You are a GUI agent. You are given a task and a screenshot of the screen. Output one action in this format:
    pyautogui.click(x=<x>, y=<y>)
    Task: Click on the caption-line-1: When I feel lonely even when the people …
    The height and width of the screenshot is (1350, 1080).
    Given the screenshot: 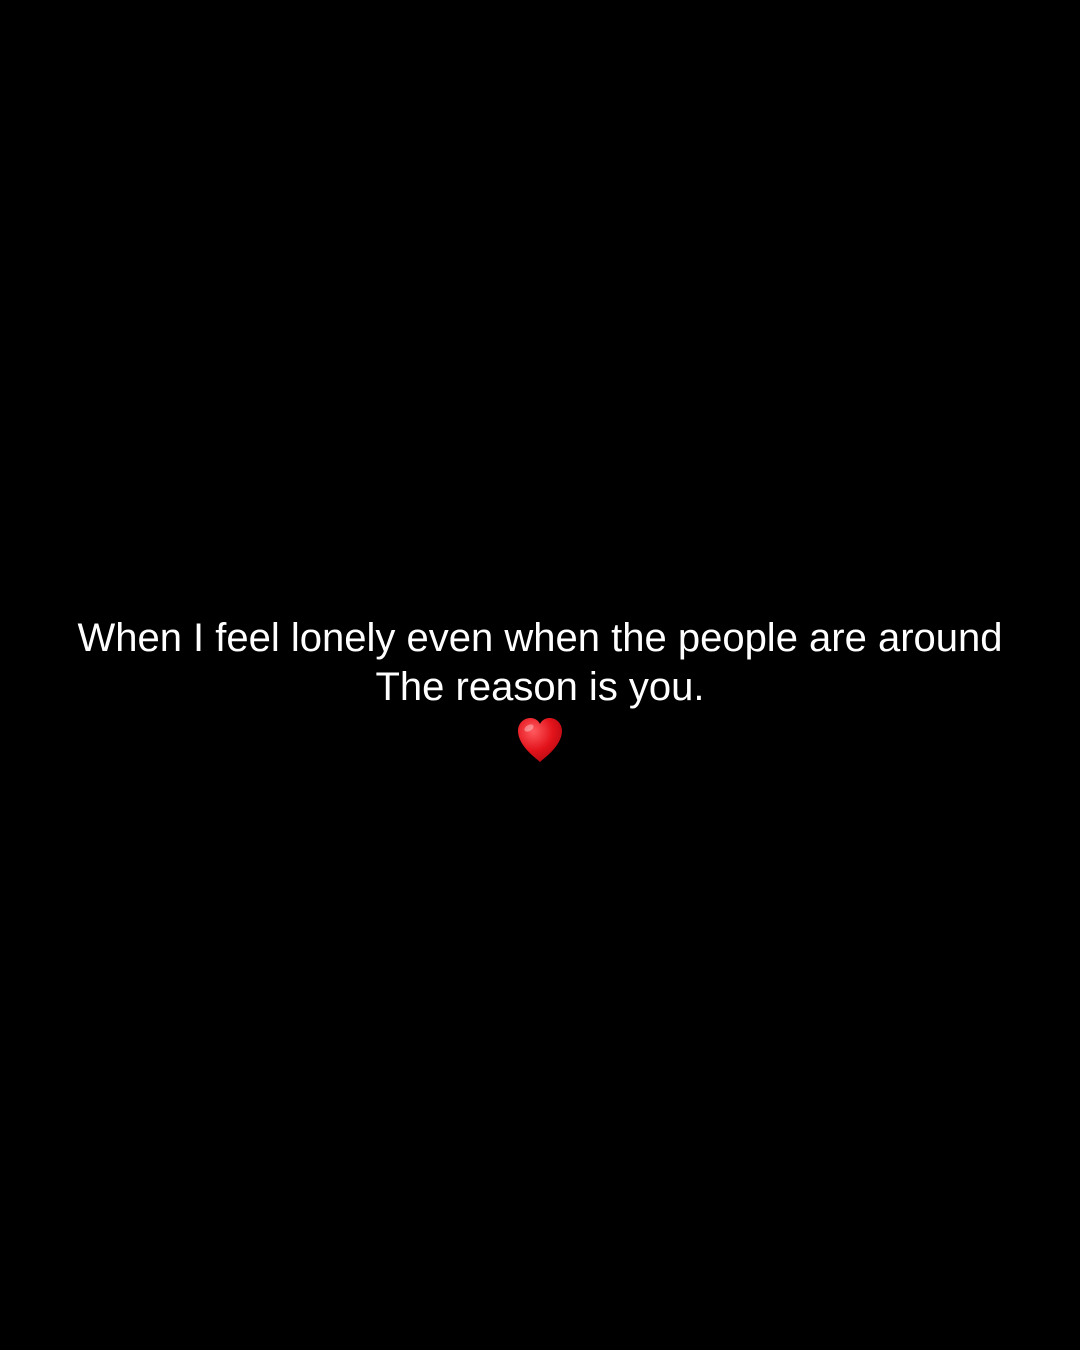 What is the action you would take?
    pyautogui.click(x=540, y=638)
    